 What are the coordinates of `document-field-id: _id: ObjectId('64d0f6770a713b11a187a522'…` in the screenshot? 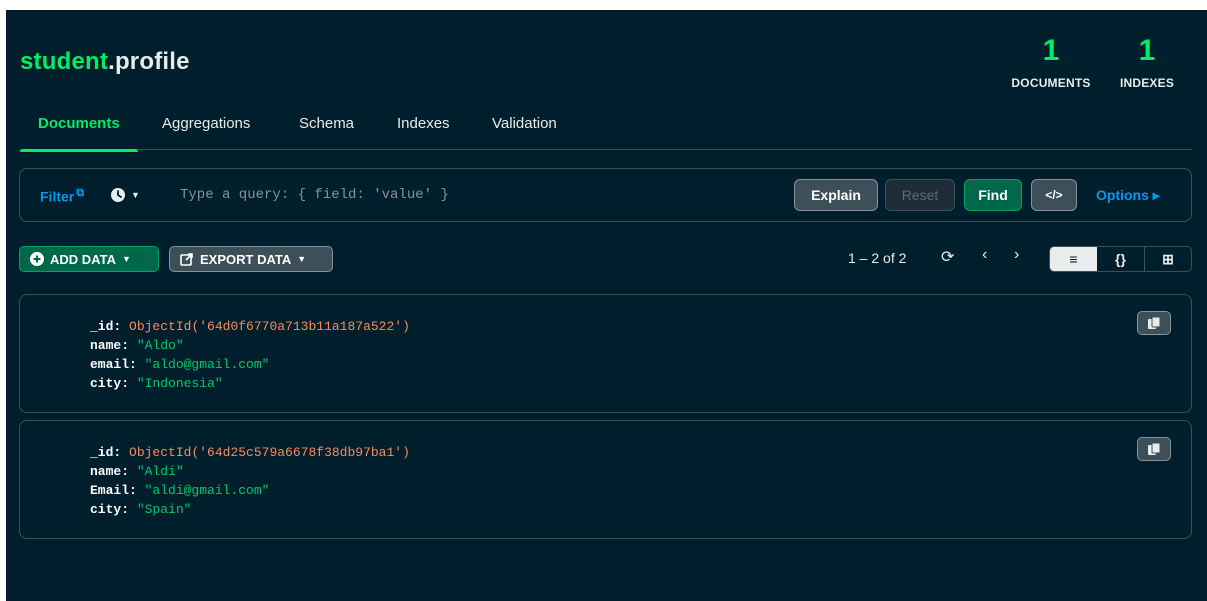 It's located at (250, 326).